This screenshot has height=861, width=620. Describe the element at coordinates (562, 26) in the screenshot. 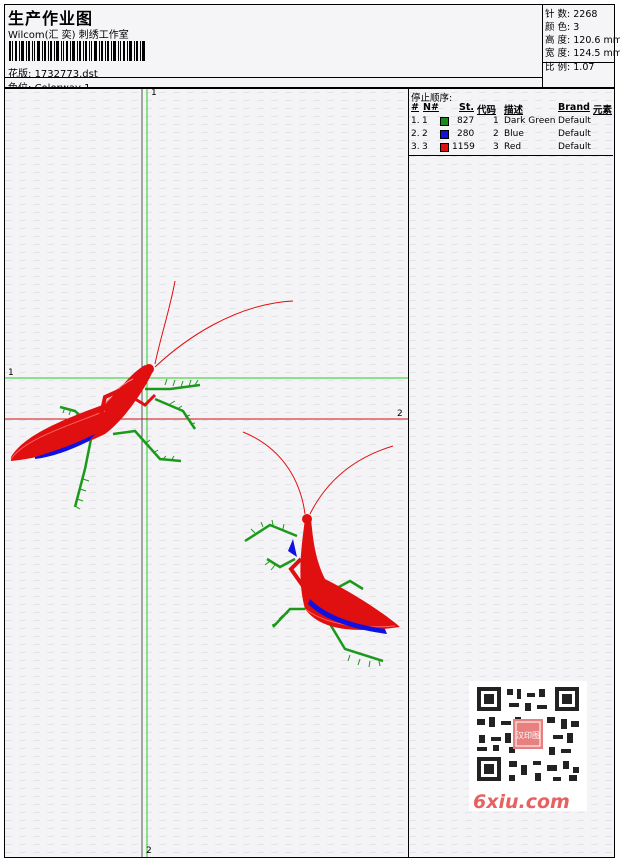

I see `stat-colors: 颜 色: 3` at that location.